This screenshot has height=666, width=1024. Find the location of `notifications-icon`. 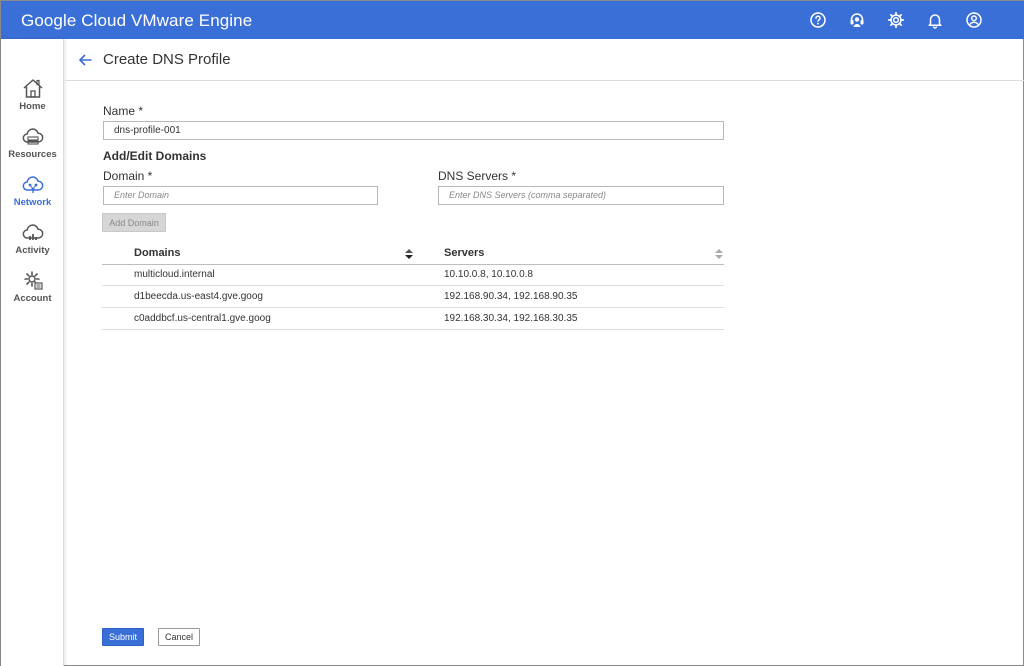

notifications-icon is located at coordinates (935, 20).